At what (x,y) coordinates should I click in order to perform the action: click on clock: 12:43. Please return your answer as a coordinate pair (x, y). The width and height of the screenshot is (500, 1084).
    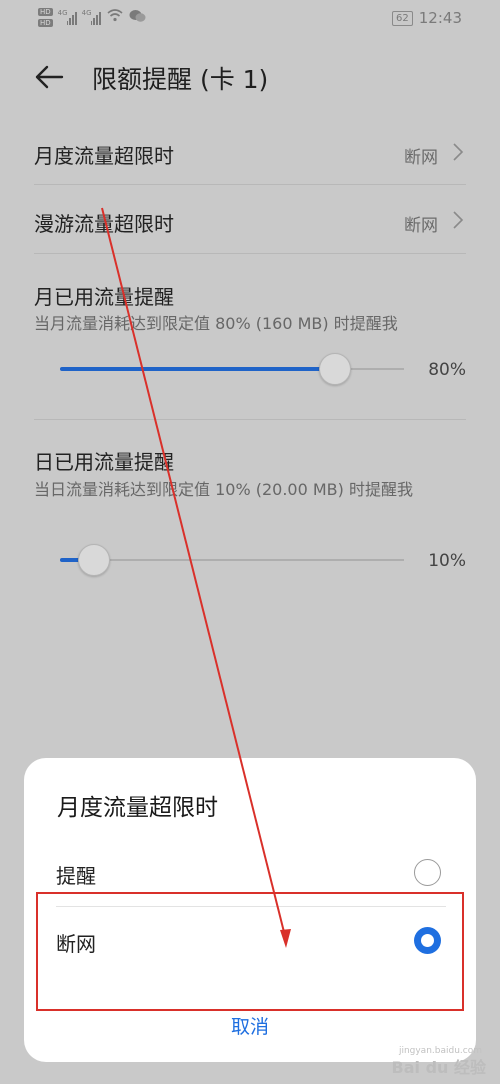
    Looking at the image, I should click on (440, 18).